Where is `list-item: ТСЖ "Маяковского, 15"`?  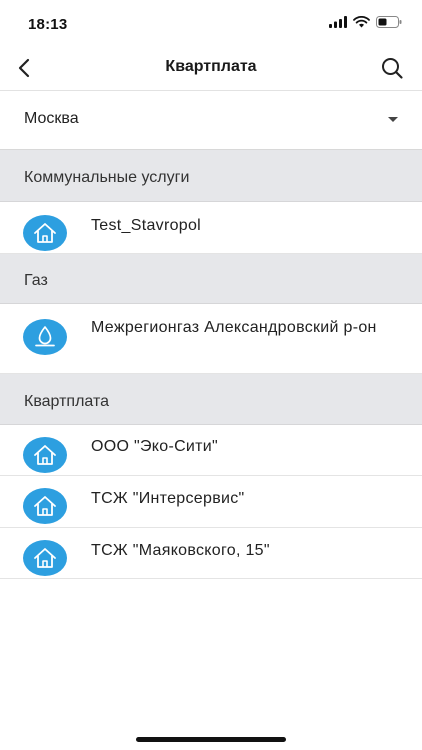
list-item: ТСЖ "Маяковского, 15" is located at coordinates (211, 553).